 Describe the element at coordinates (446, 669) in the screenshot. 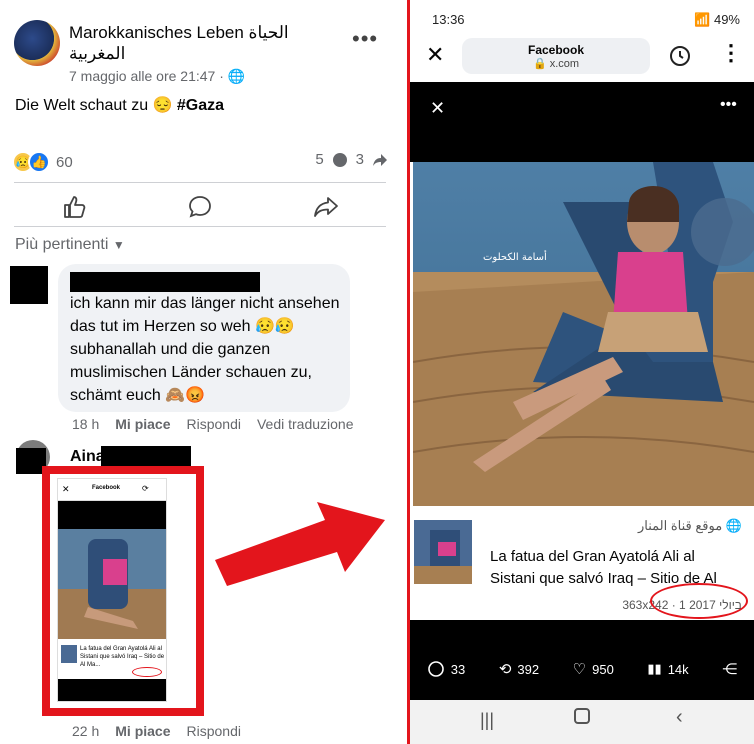

I see `reply-button: 33` at that location.